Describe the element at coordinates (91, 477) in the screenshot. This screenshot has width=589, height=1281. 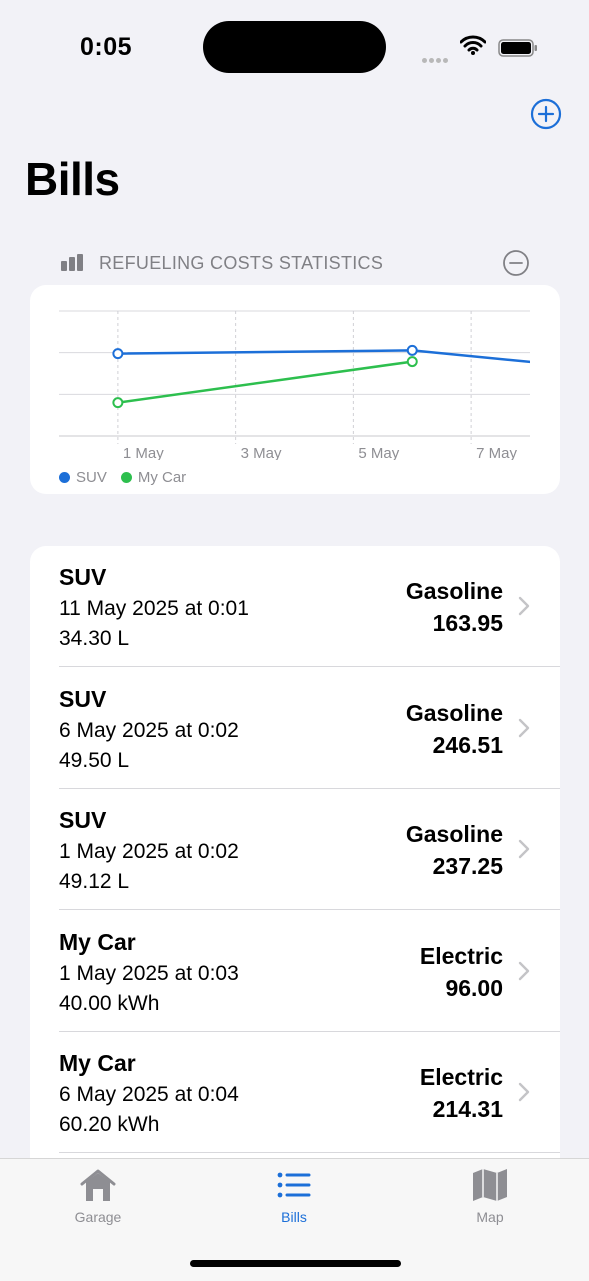
I see `legend-label: SUV` at that location.